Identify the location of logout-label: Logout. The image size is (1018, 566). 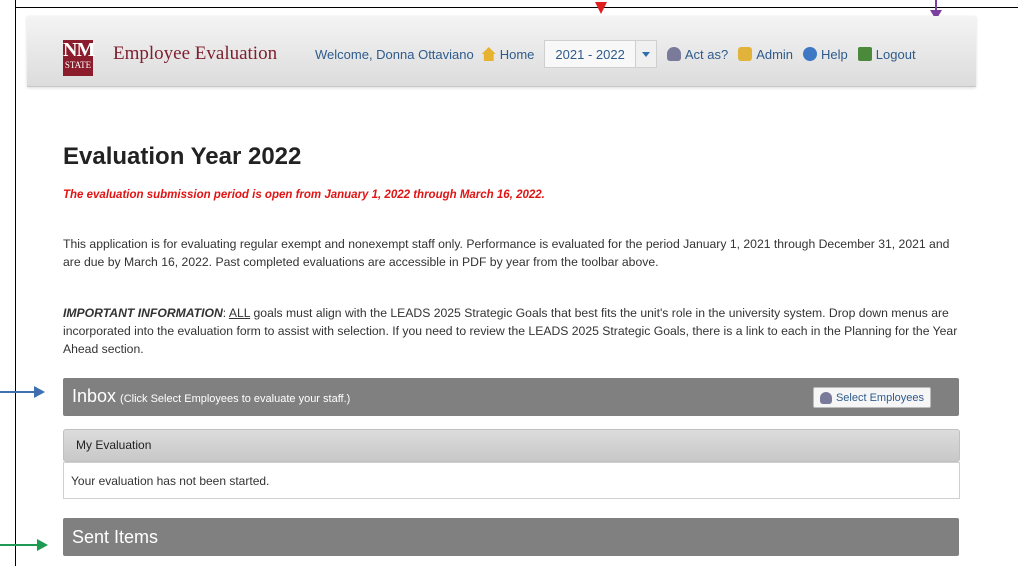
(895, 54).